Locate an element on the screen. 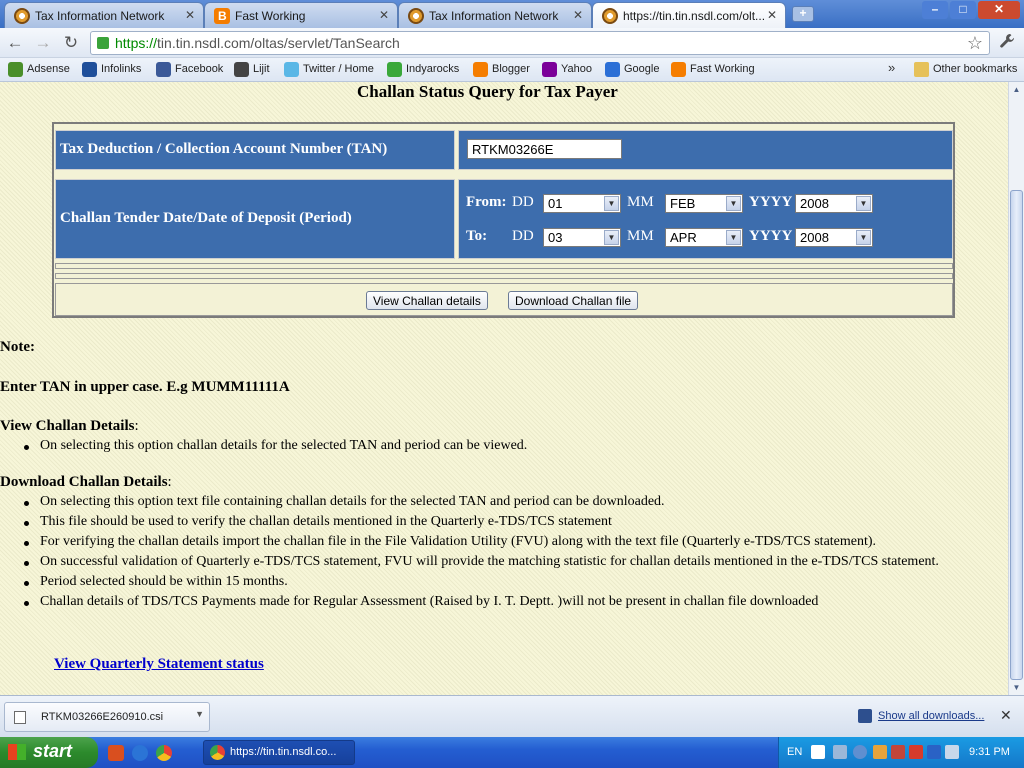 The image size is (1024, 768). help-icon is located at coordinates (818, 752).